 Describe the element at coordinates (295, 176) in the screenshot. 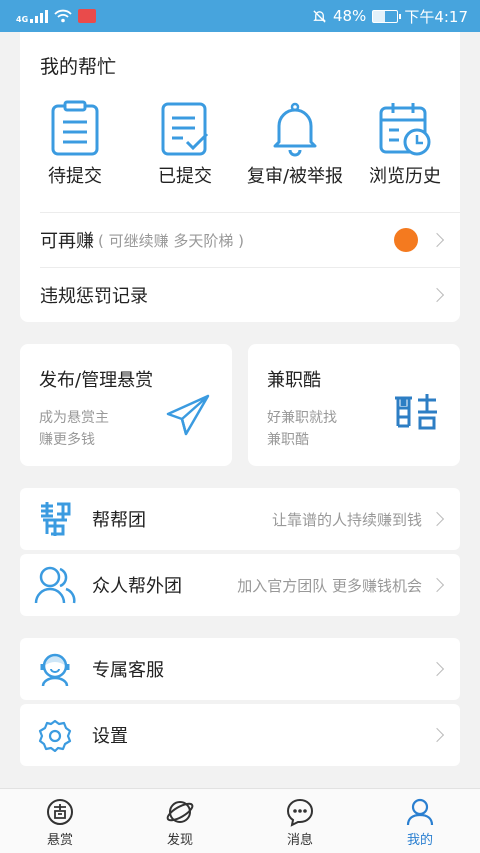

I see `help-item-label: 复审/被举报` at that location.